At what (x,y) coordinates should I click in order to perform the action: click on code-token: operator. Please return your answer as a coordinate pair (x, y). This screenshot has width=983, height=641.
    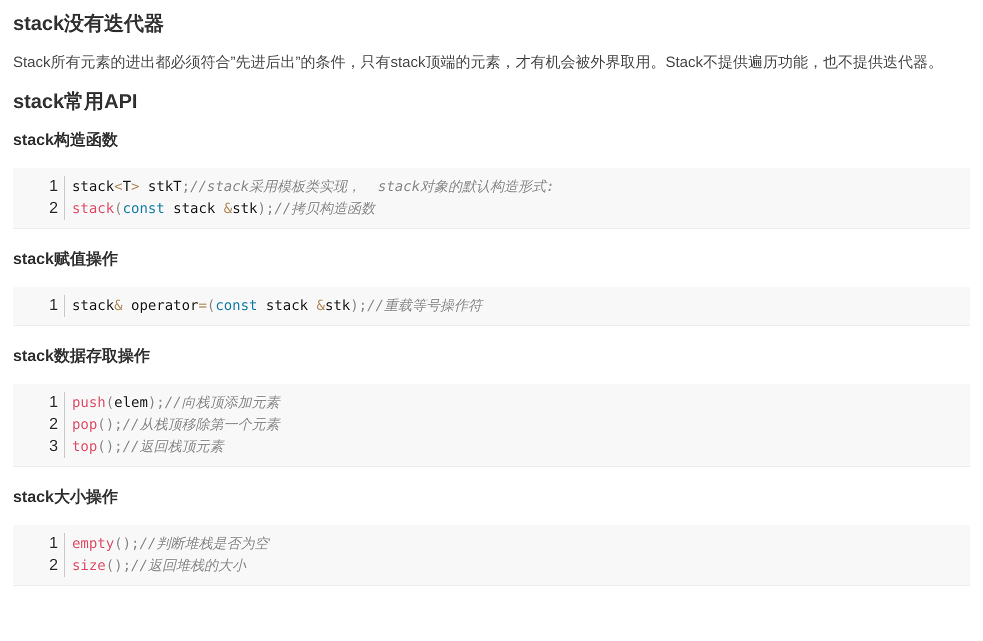
    Looking at the image, I should click on (164, 306).